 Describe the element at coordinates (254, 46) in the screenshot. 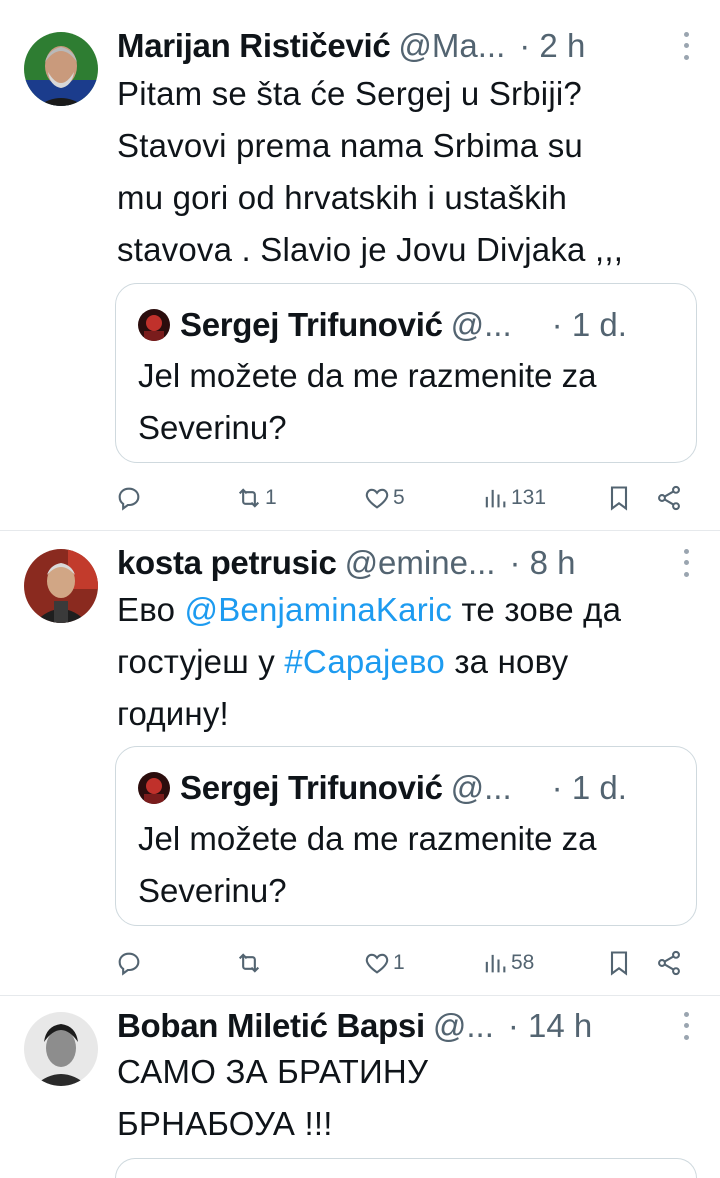

I see `author-name: Marijan Rističević` at that location.